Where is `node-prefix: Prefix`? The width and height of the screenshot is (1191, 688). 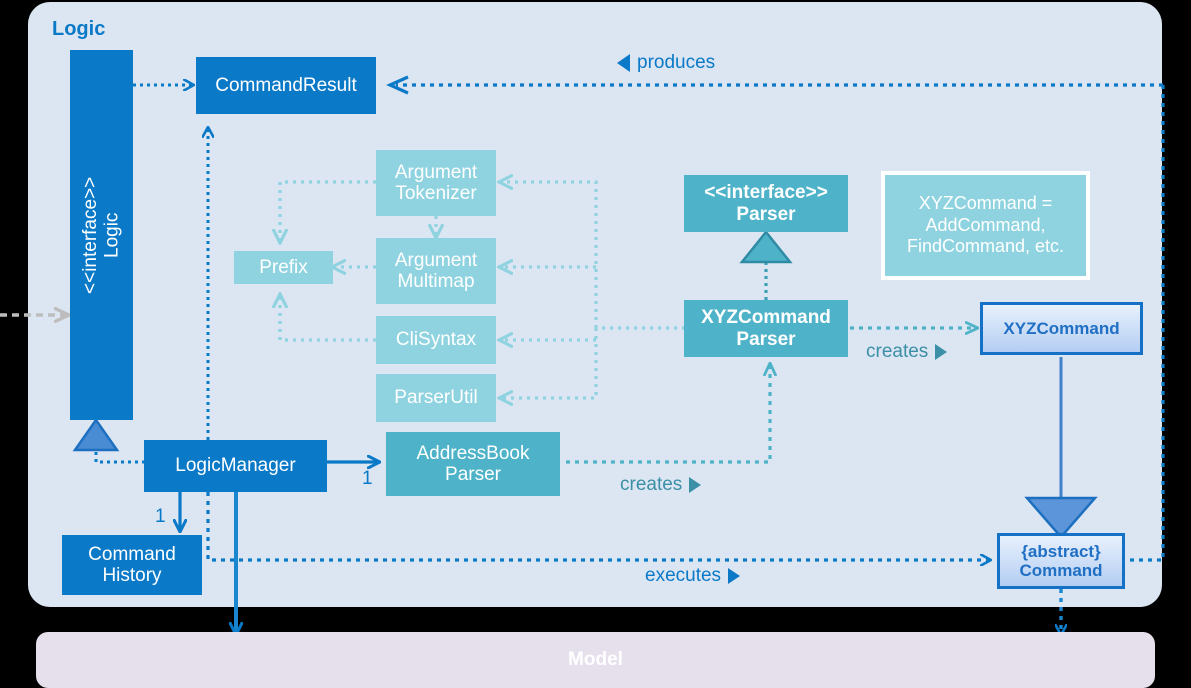 node-prefix: Prefix is located at coordinates (283, 267).